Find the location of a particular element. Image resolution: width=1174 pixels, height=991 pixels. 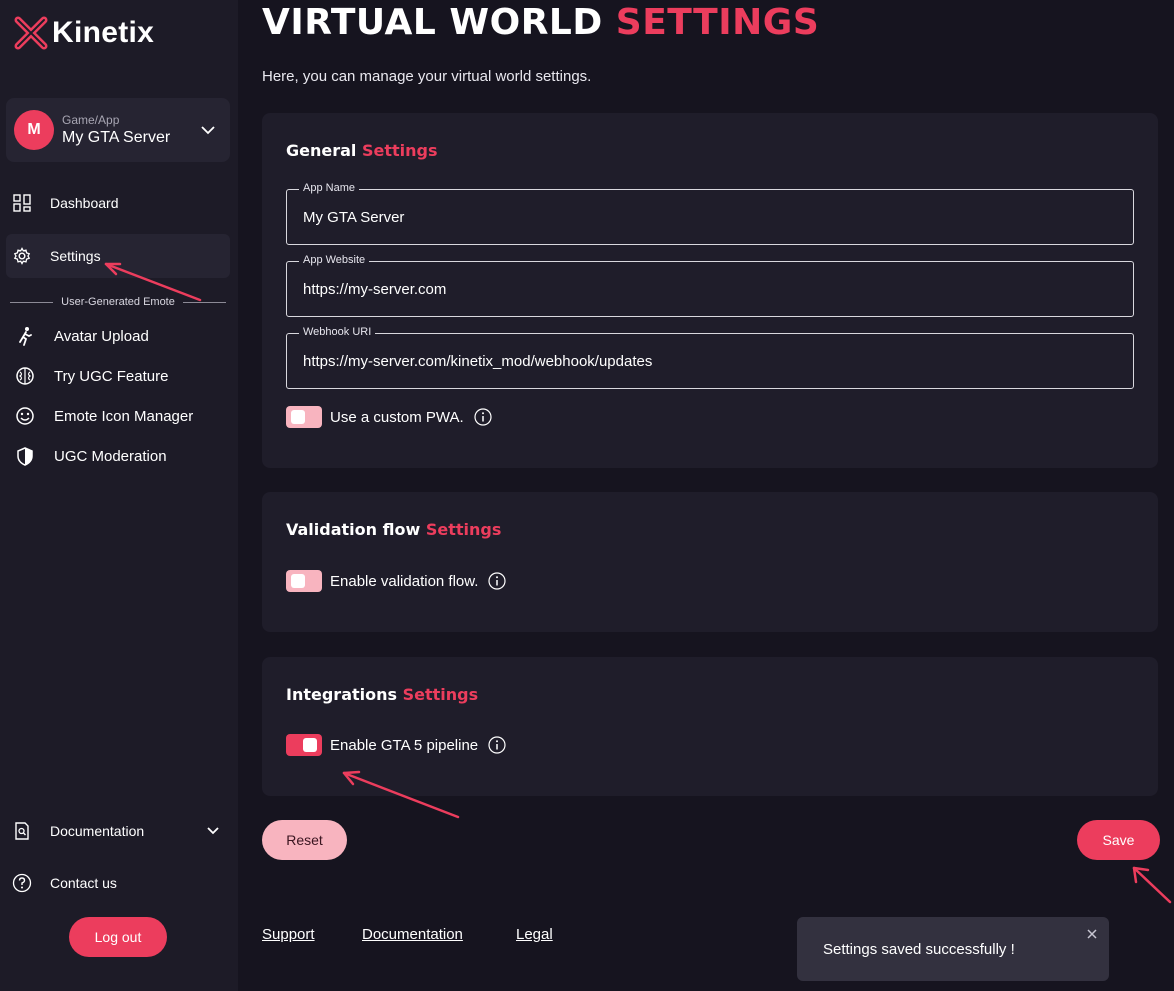

field-label: App Website is located at coordinates (334, 260).